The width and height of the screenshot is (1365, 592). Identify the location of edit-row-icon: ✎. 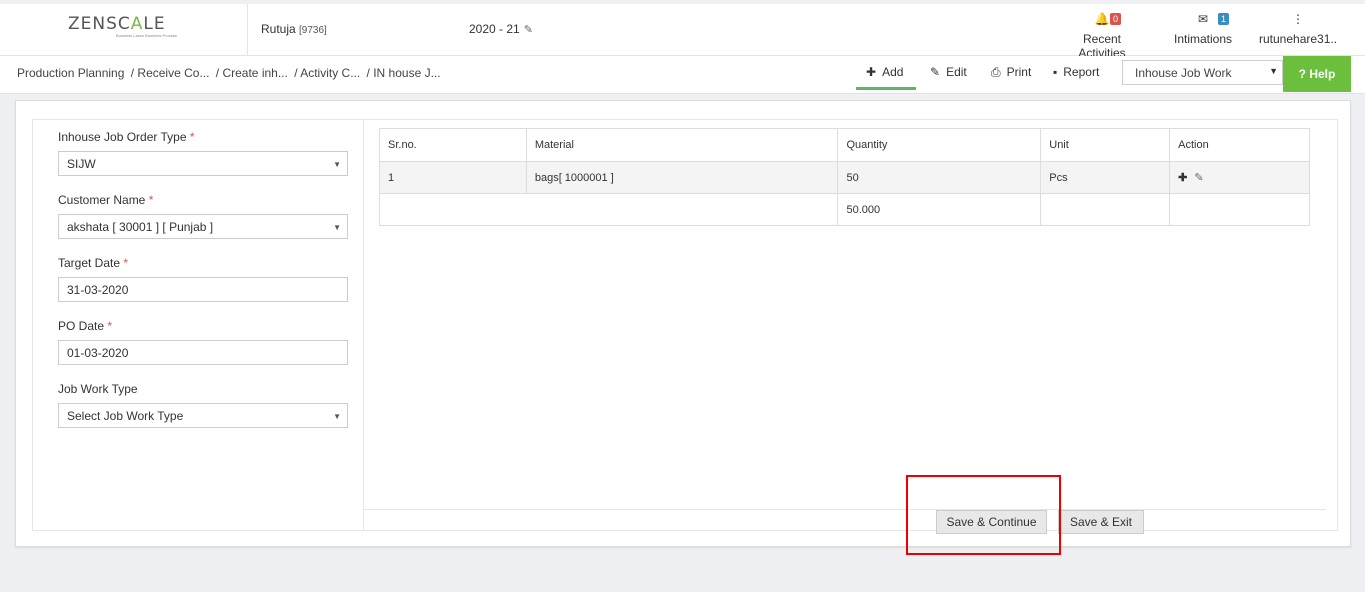
(1198, 178).